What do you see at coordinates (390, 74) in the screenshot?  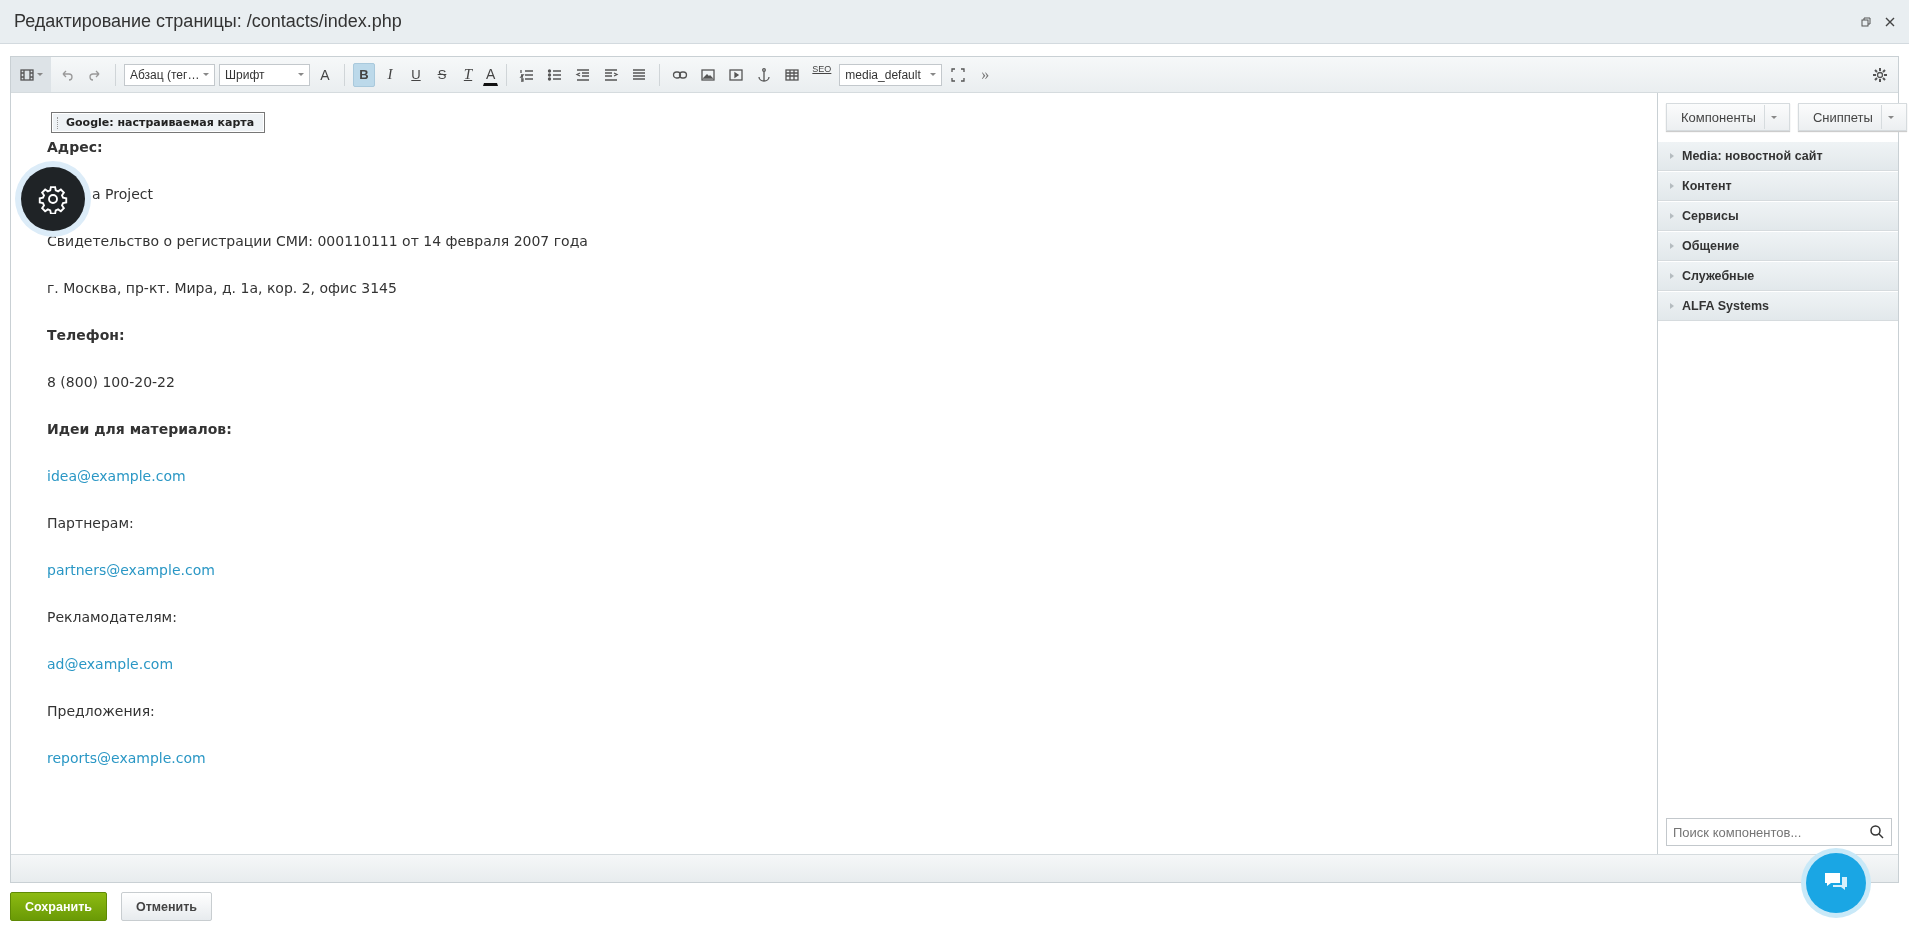 I see `format-button: I` at bounding box center [390, 74].